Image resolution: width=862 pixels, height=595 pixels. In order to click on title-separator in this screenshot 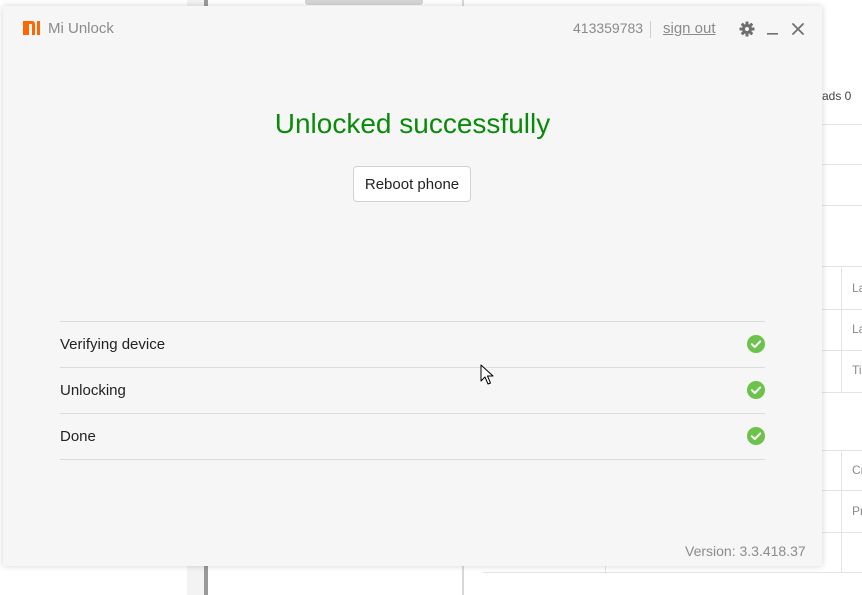, I will do `click(650, 29)`.